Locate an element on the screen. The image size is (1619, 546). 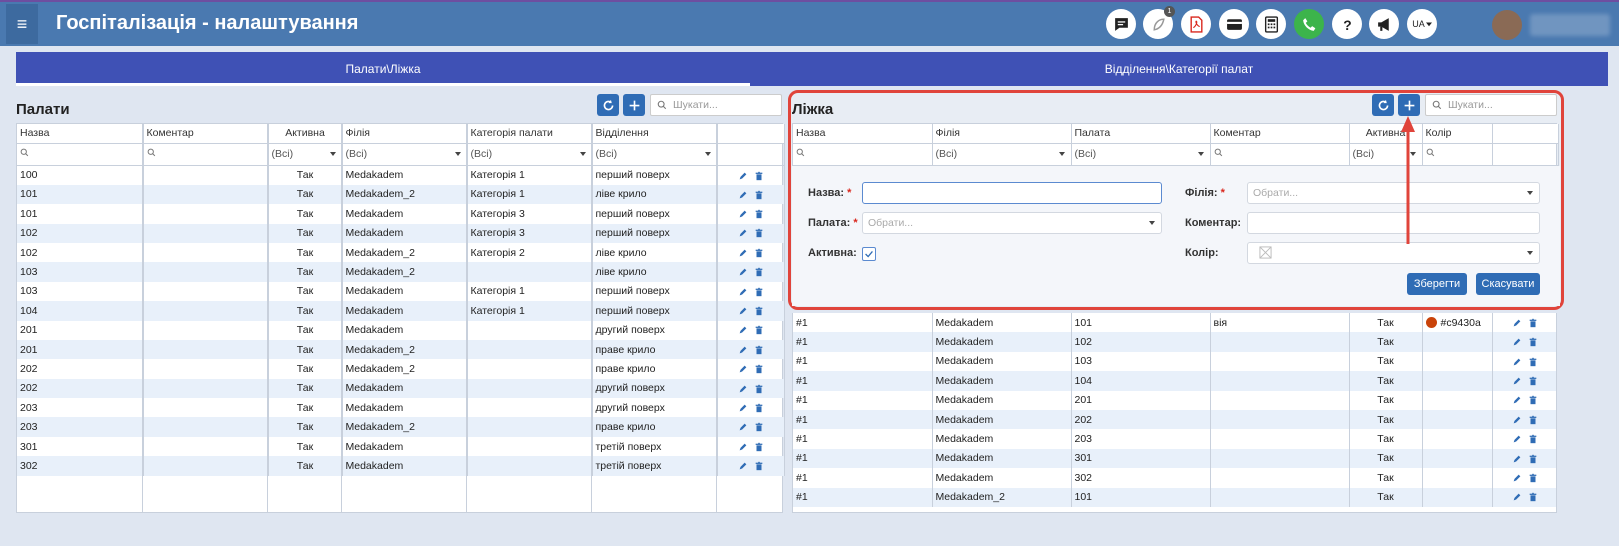
filter-name is located at coordinates (80, 154).